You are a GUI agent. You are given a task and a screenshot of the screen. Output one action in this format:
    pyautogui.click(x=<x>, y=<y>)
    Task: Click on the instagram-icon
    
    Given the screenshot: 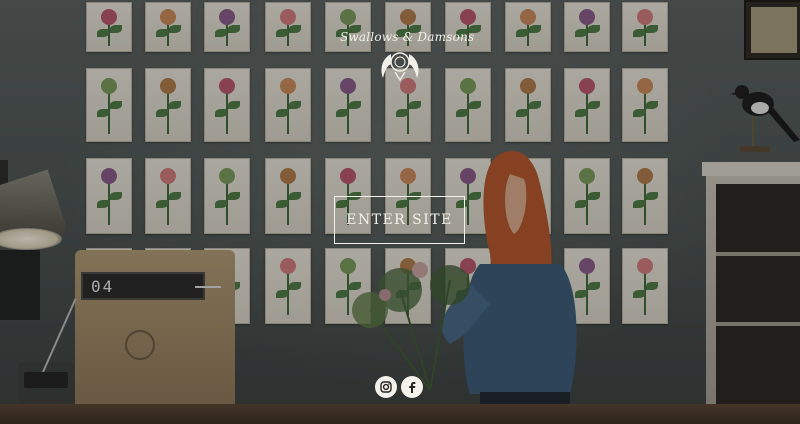 What is the action you would take?
    pyautogui.click(x=386, y=387)
    